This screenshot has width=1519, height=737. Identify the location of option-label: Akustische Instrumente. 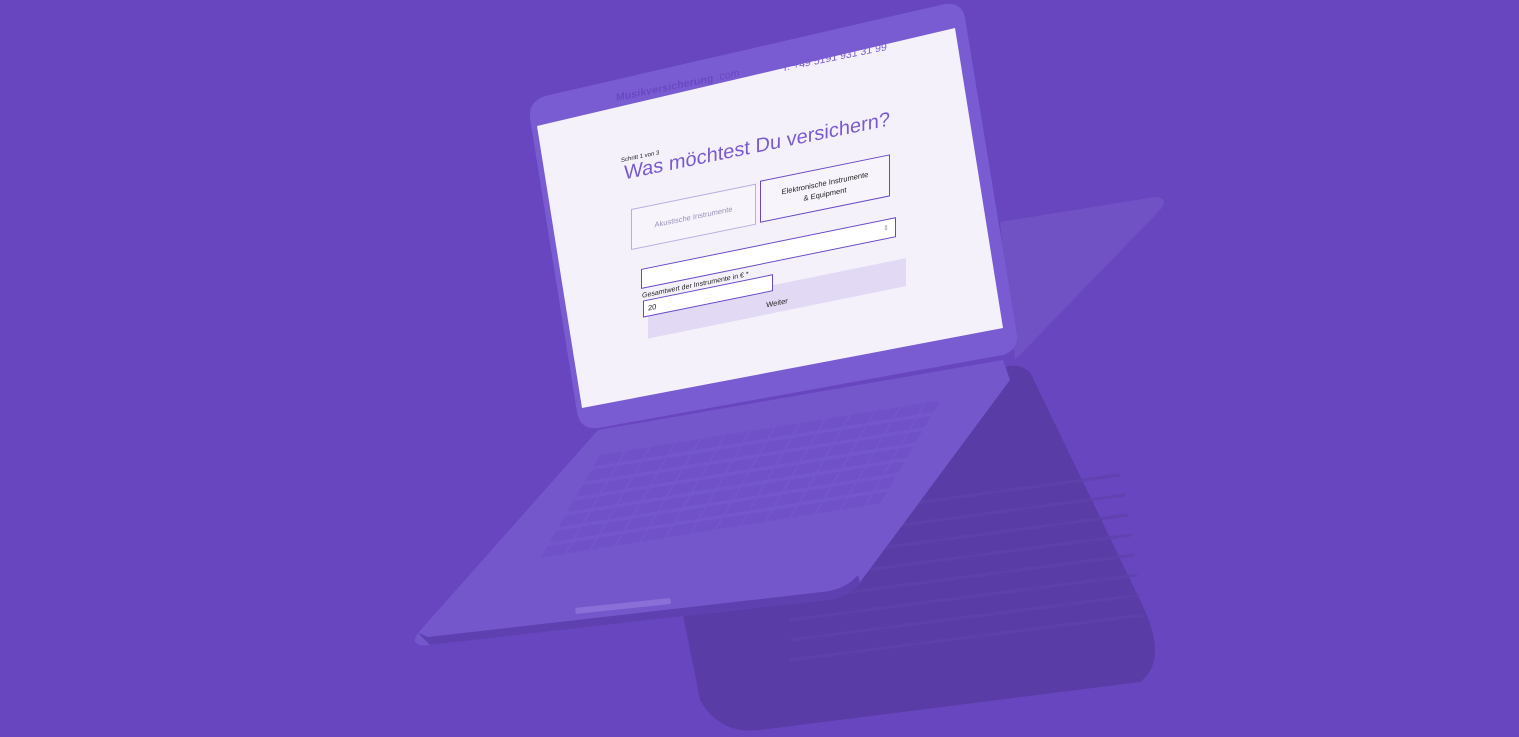
(693, 217).